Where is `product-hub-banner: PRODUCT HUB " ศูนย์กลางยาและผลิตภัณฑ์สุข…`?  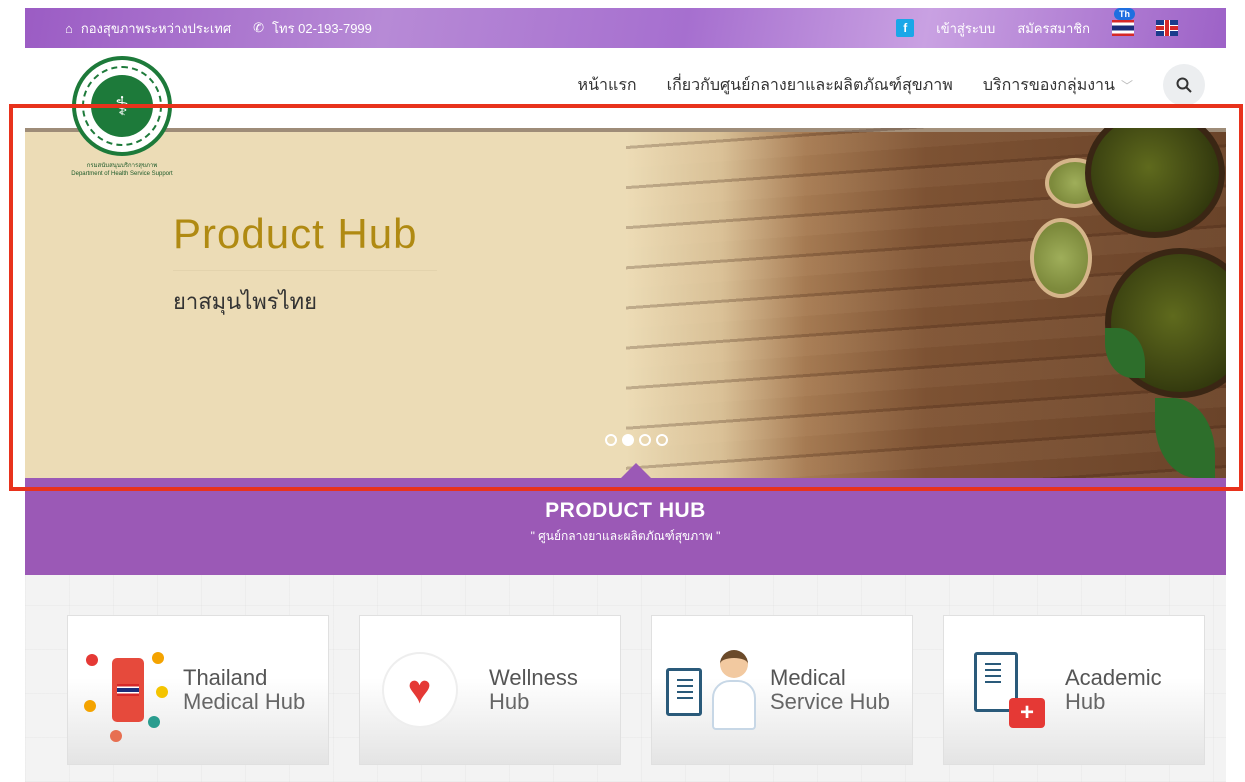 product-hub-banner: PRODUCT HUB " ศูนย์กลางยาและผลิตภัณฑ์สุข… is located at coordinates (625, 526).